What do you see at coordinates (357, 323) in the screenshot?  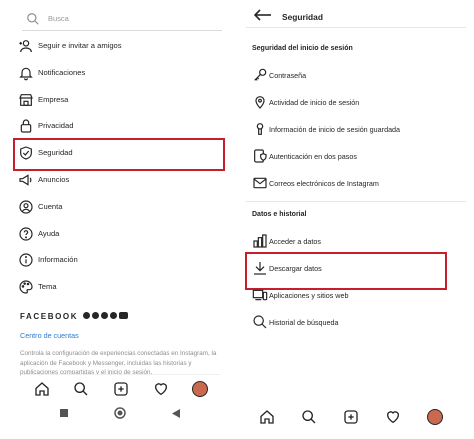 I see `item-search-history: Historial de búsqueda` at bounding box center [357, 323].